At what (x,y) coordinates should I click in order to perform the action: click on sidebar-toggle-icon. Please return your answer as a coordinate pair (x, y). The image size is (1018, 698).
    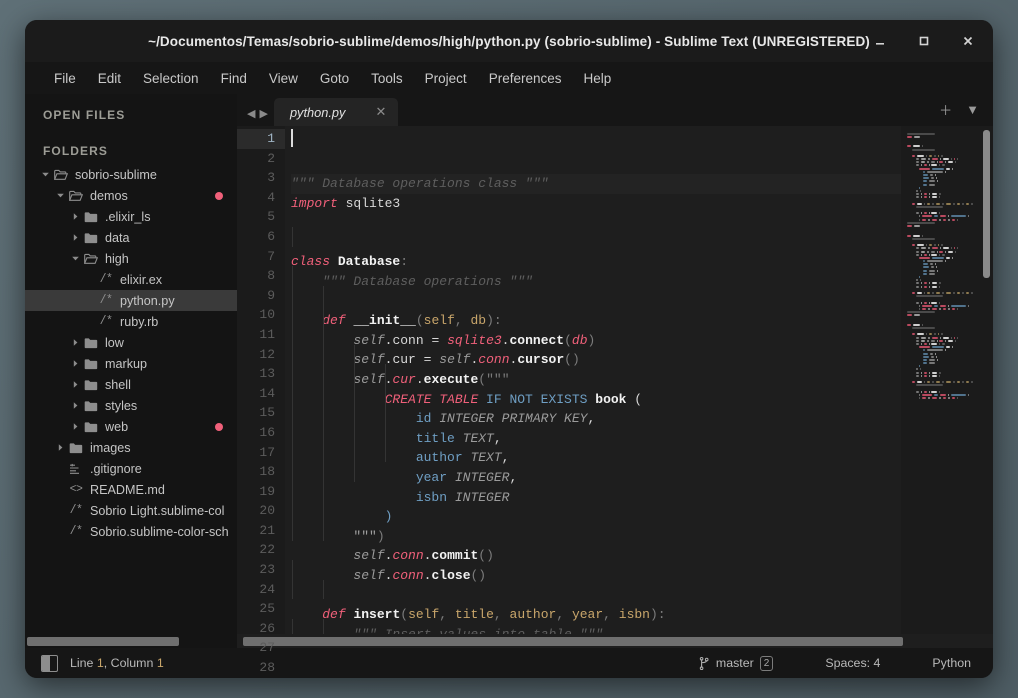
    Looking at the image, I should click on (49, 663).